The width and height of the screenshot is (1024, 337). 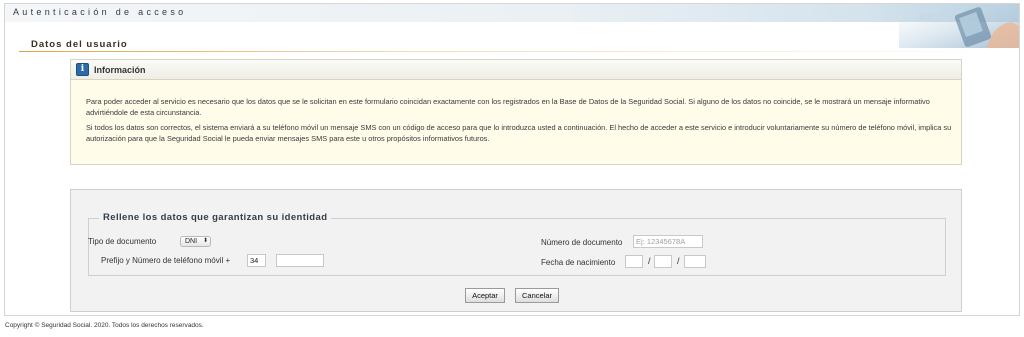 What do you see at coordinates (485, 295) in the screenshot?
I see `accept-button: Aceptar` at bounding box center [485, 295].